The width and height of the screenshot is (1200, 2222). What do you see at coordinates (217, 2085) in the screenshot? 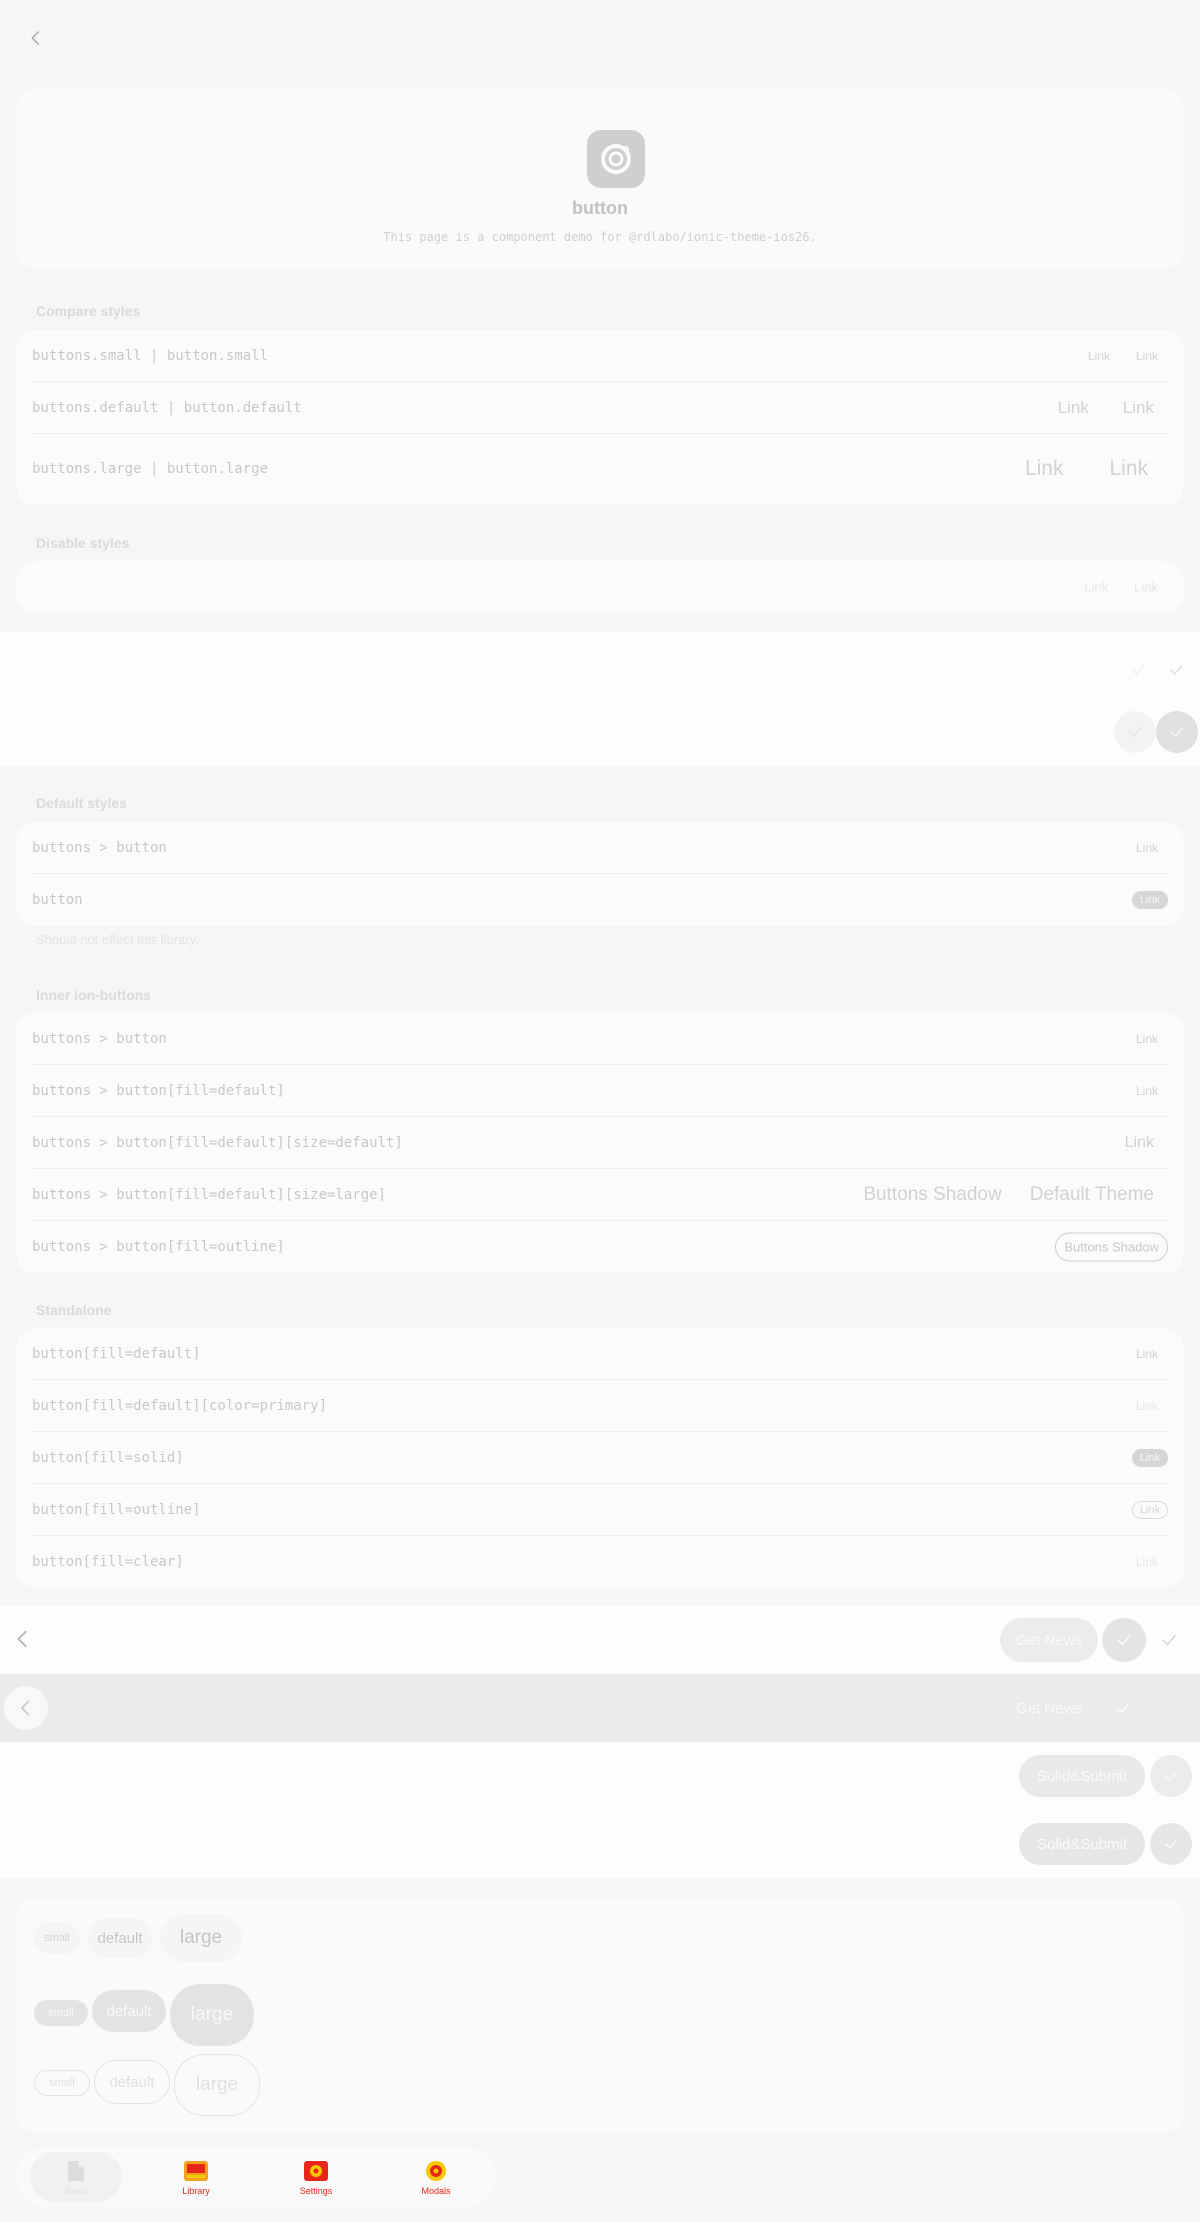
I see `size-large-outline-button: large` at bounding box center [217, 2085].